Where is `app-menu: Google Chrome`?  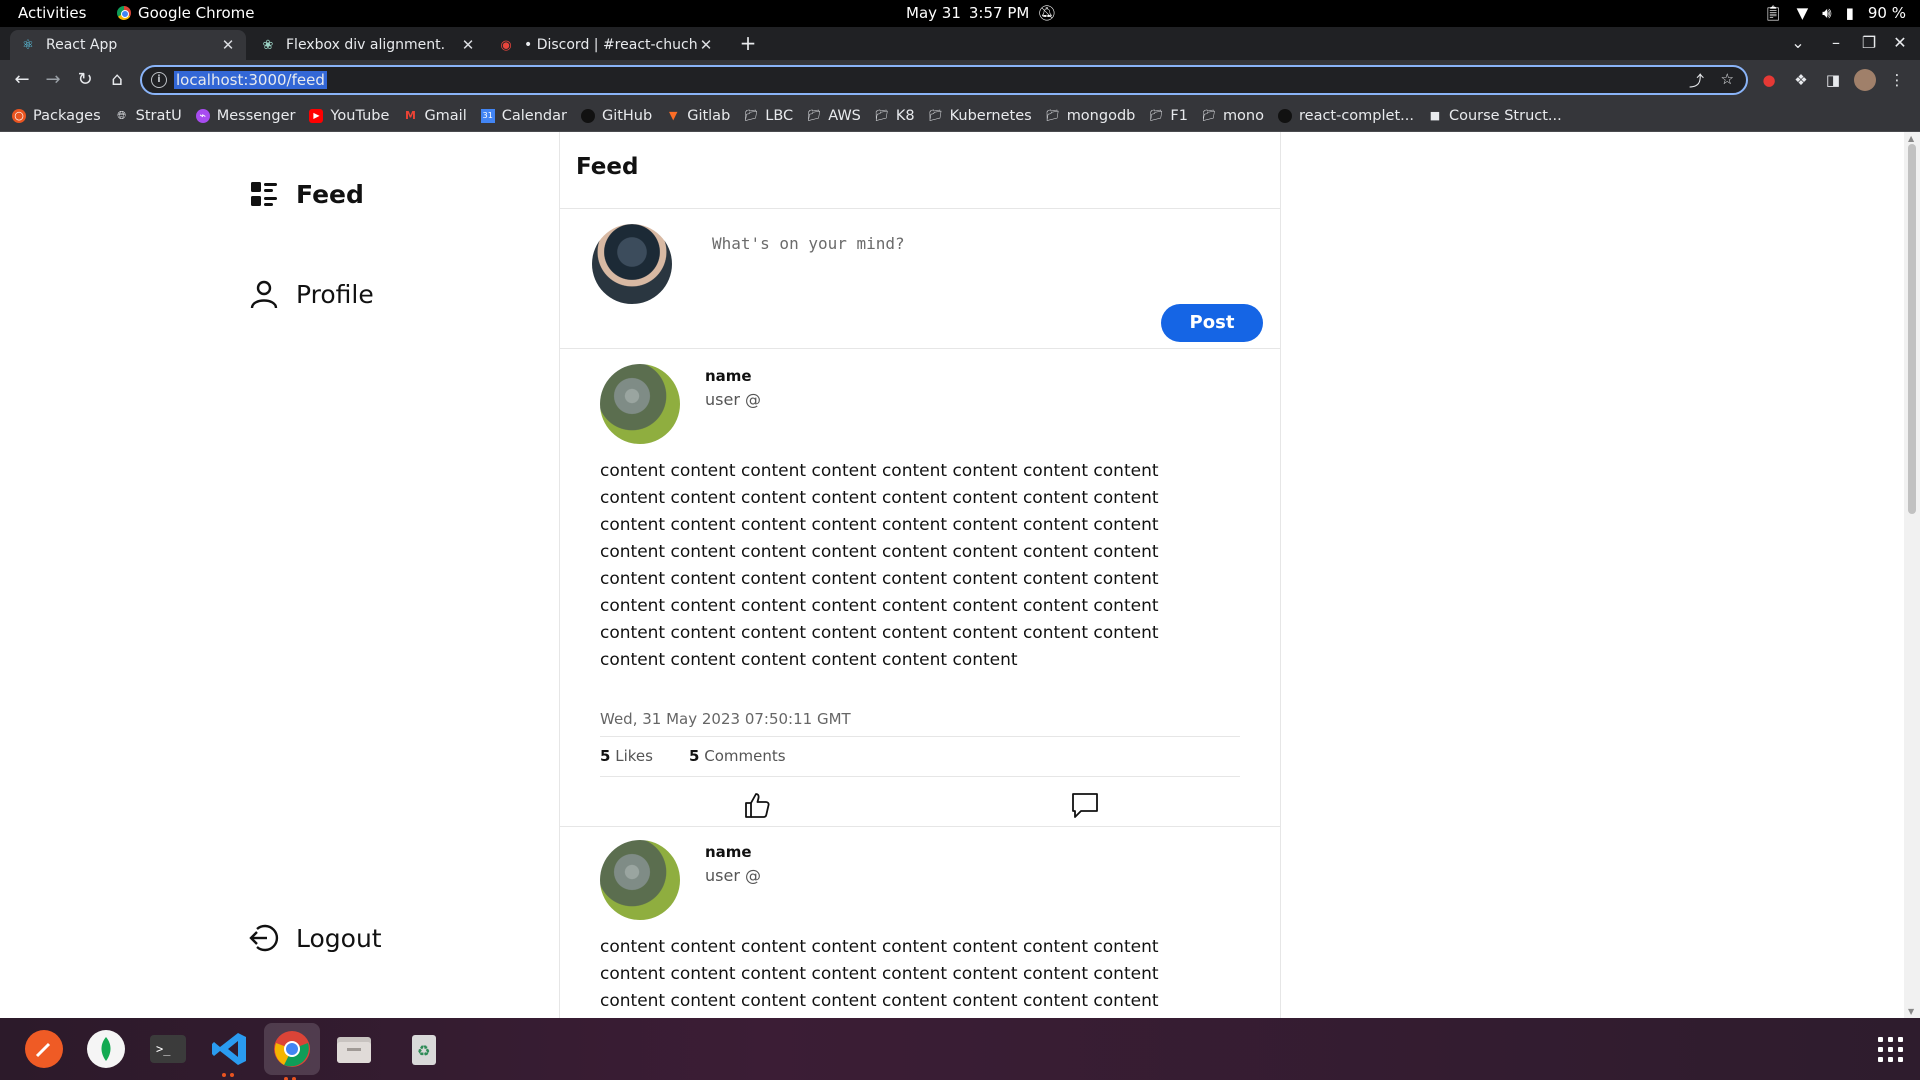
app-menu: Google Chrome is located at coordinates (186, 13).